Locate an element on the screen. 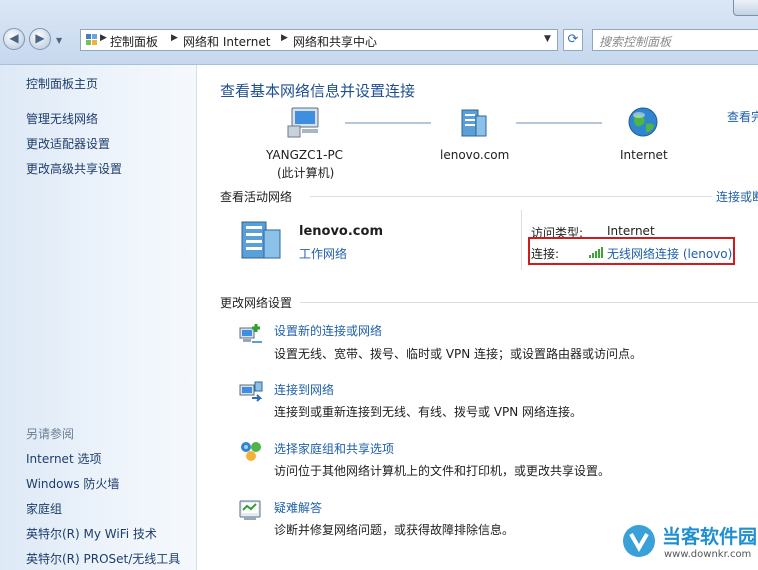 The height and width of the screenshot is (570, 758). task-homegroup-link: 选择家庭组和共享选项 is located at coordinates (334, 448).